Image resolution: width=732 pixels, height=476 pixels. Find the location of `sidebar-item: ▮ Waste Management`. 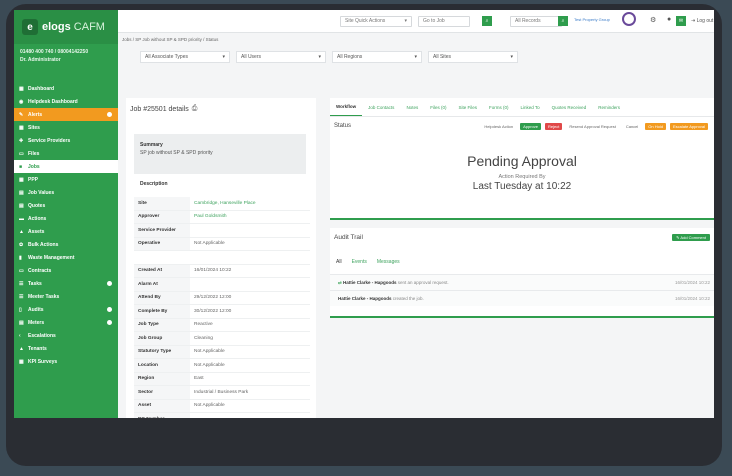

sidebar-item: ▮ Waste Management is located at coordinates (66, 257).